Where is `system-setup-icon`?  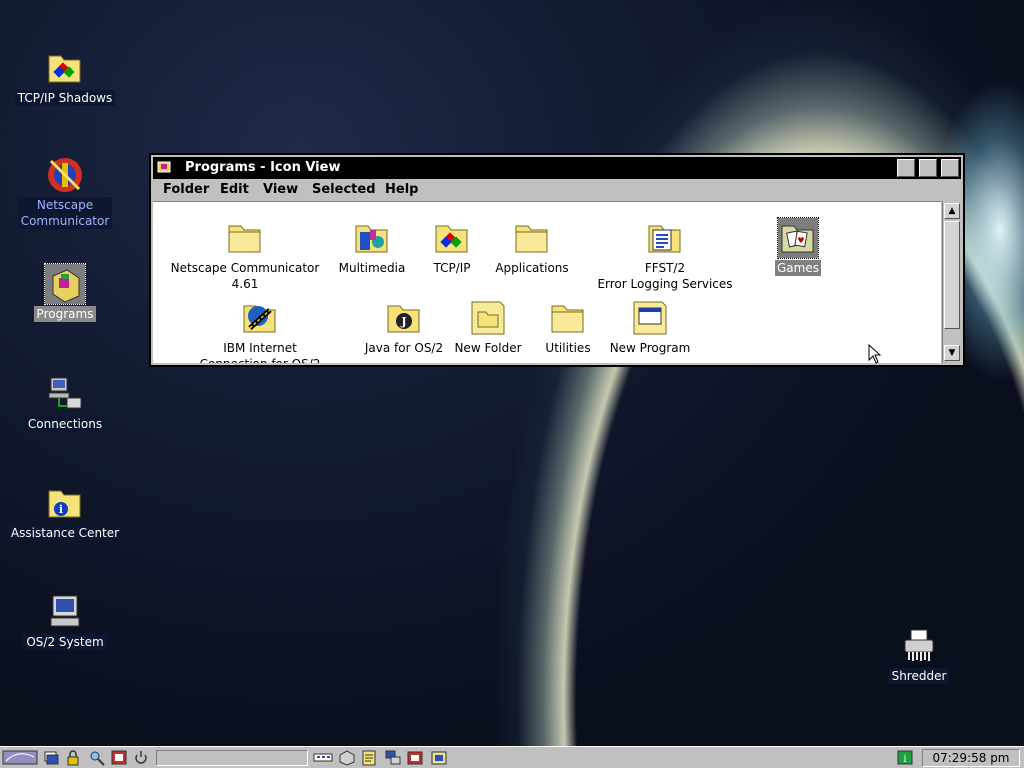
system-setup-icon is located at coordinates (119, 757).